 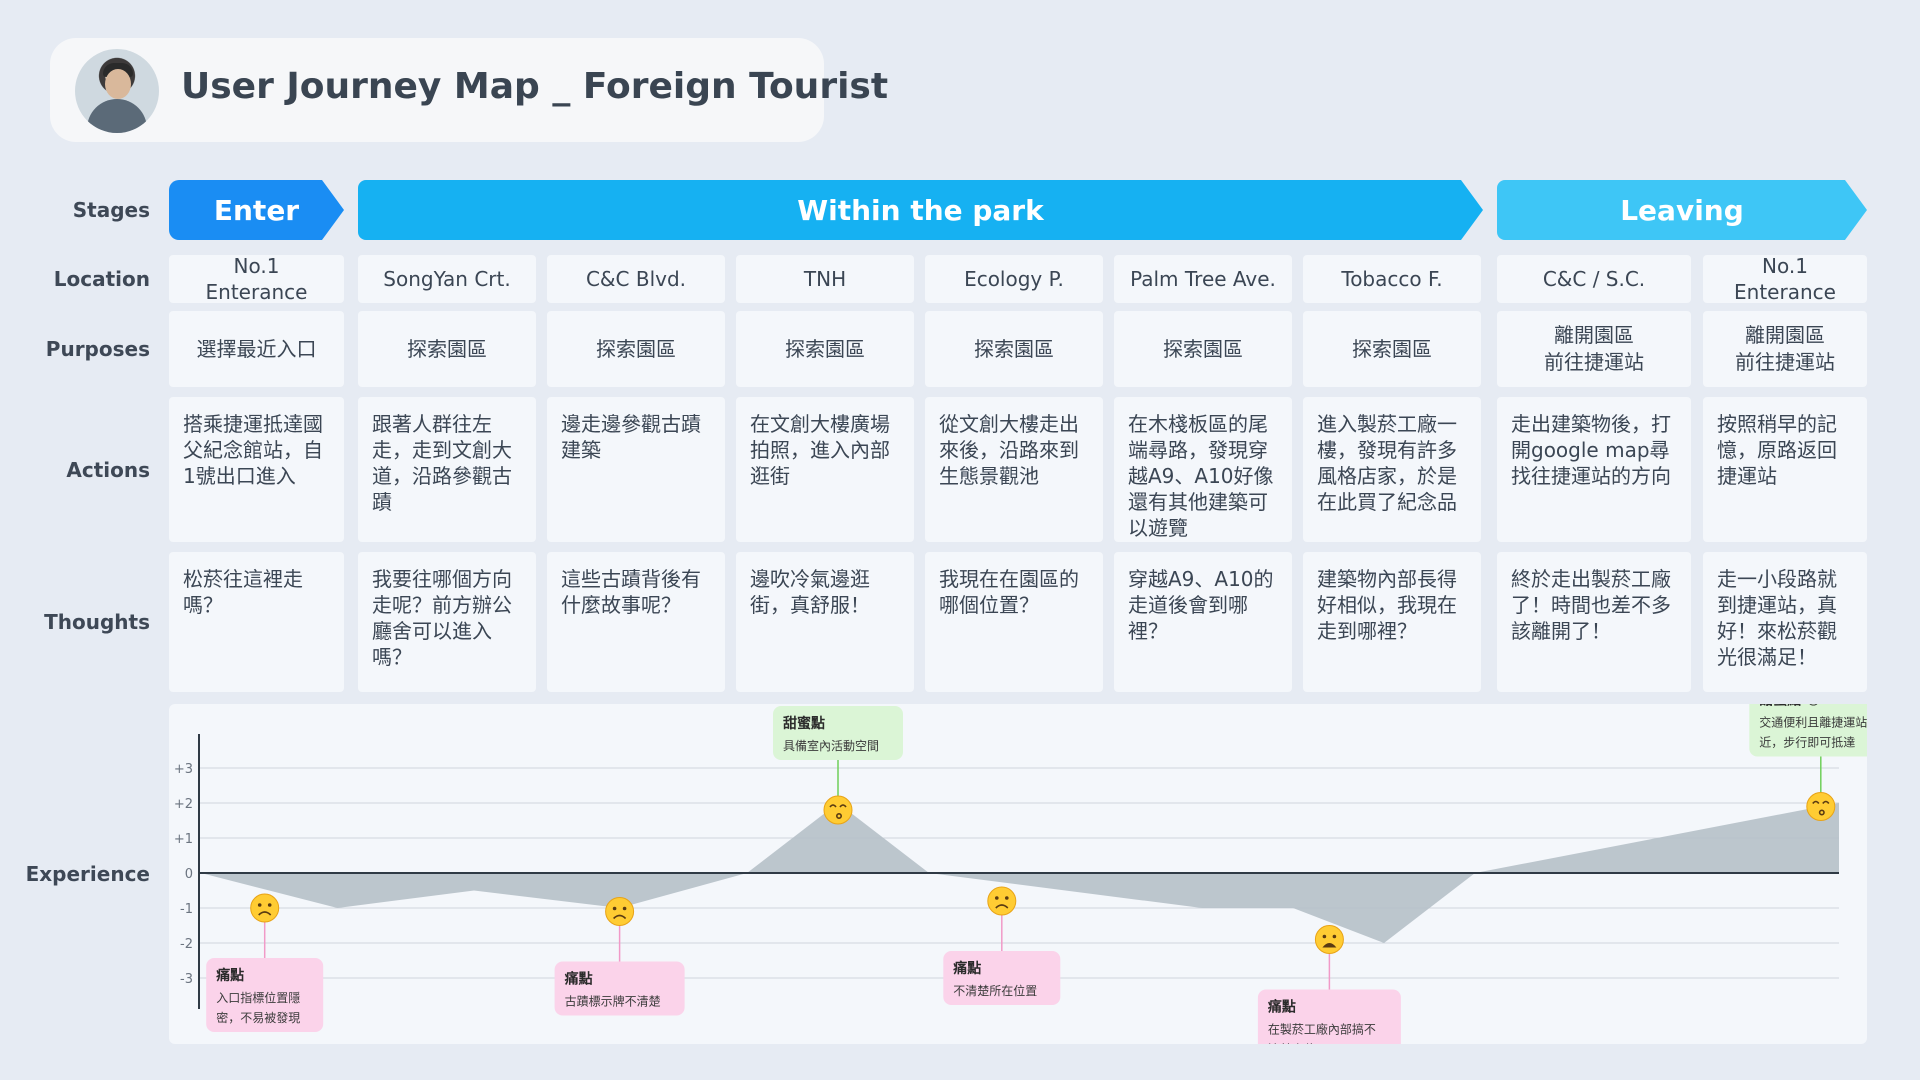 What do you see at coordinates (995, 990) in the screenshot?
I see `pain-point-text: 不清楚所在位置` at bounding box center [995, 990].